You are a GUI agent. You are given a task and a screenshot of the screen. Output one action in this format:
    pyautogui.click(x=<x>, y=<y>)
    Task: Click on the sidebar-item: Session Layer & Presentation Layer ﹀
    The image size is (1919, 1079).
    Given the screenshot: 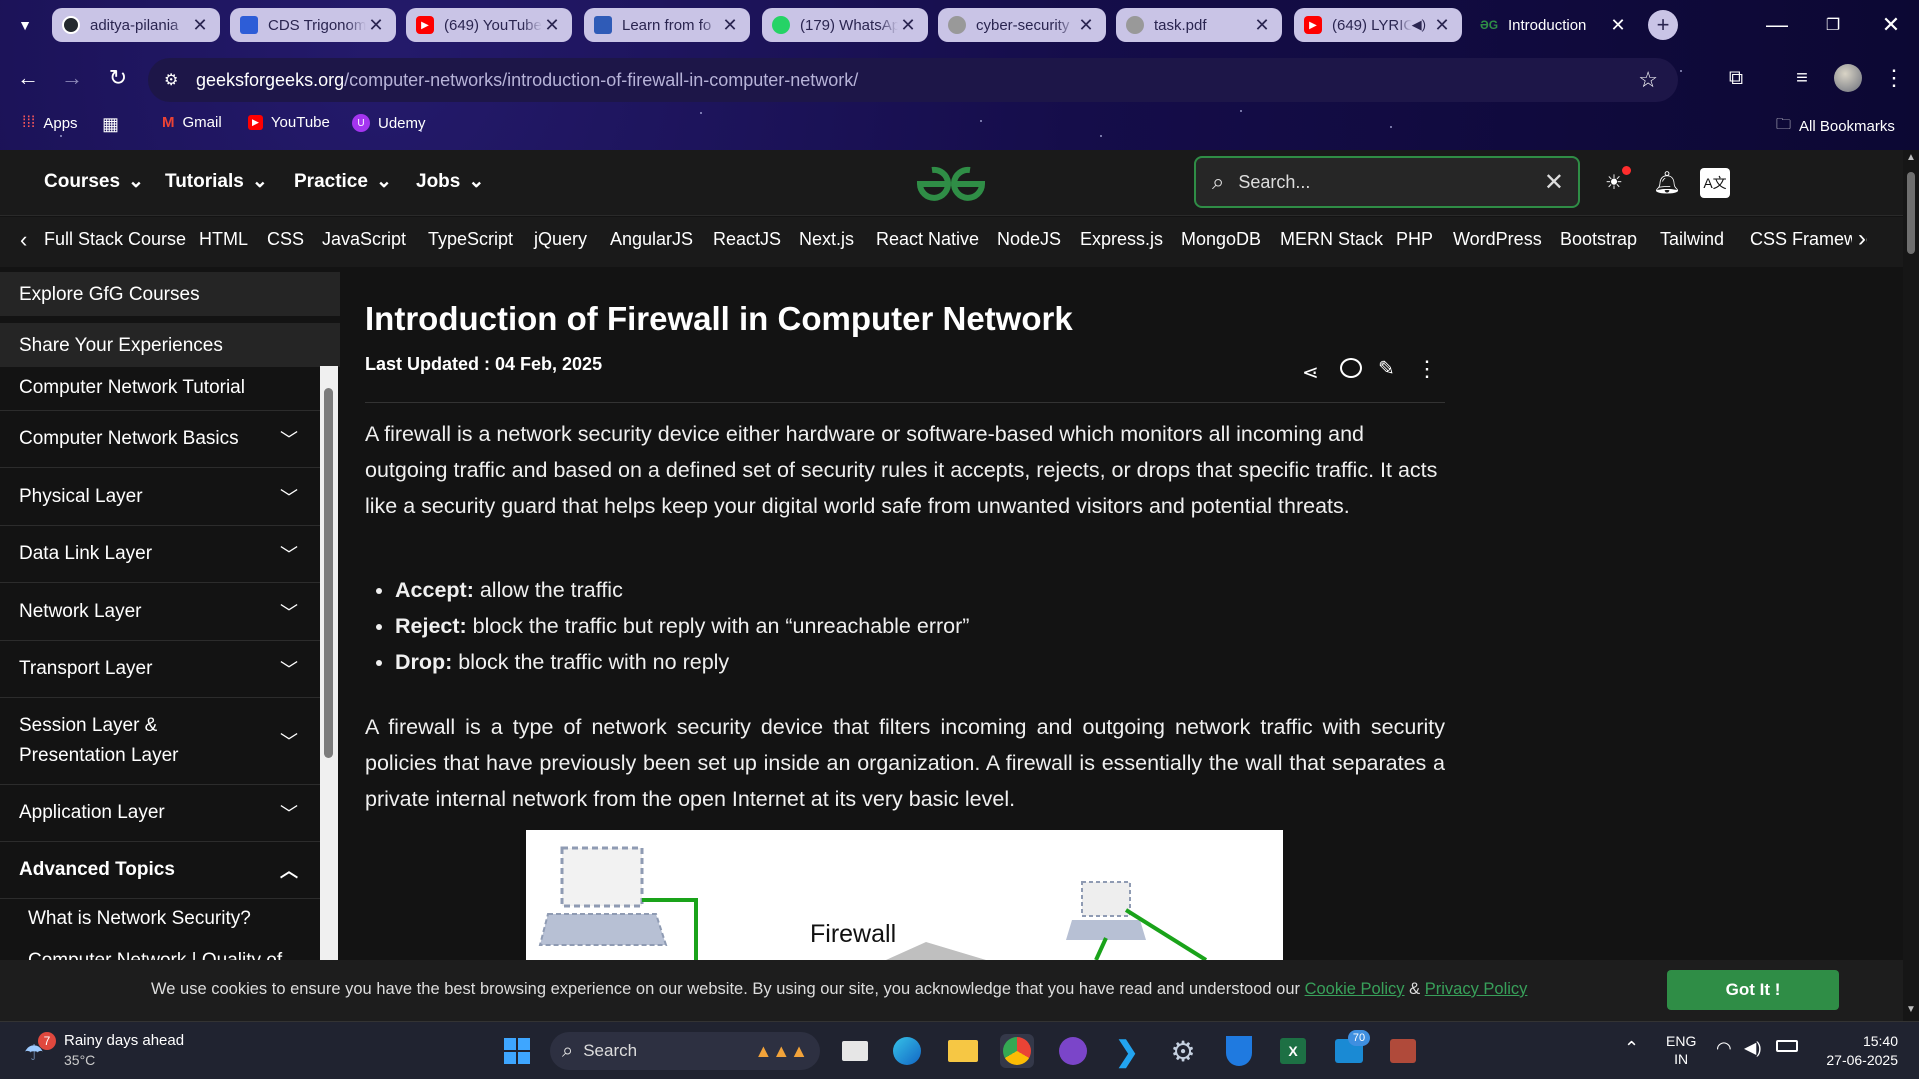 What is the action you would take?
    pyautogui.click(x=160, y=741)
    